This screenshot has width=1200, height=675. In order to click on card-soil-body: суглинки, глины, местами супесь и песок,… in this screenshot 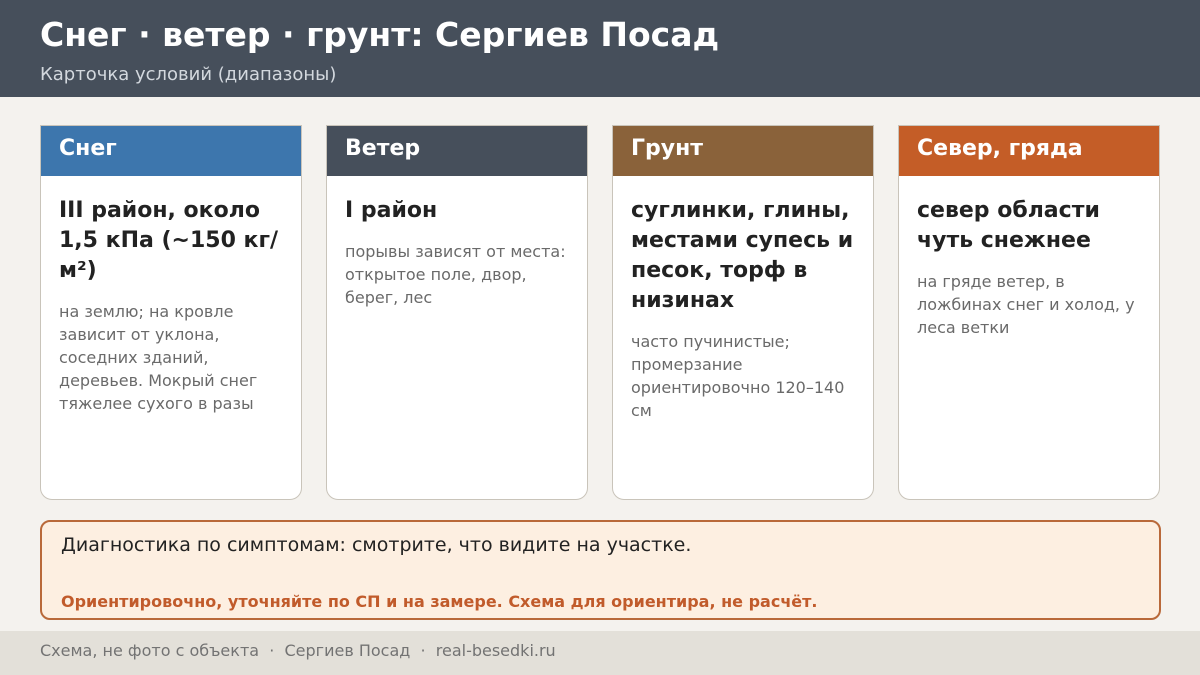, I will do `click(743, 299)`.